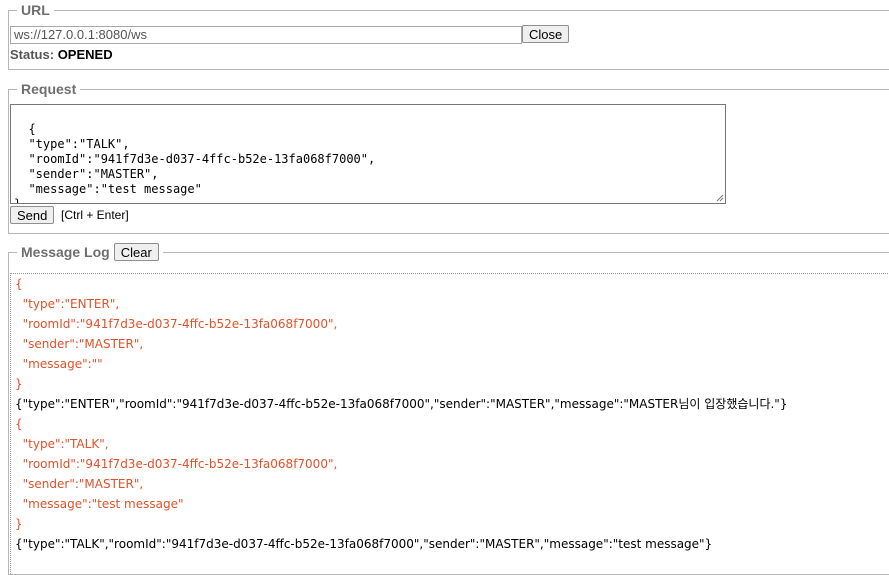  I want to click on request-legend: Request, so click(49, 89).